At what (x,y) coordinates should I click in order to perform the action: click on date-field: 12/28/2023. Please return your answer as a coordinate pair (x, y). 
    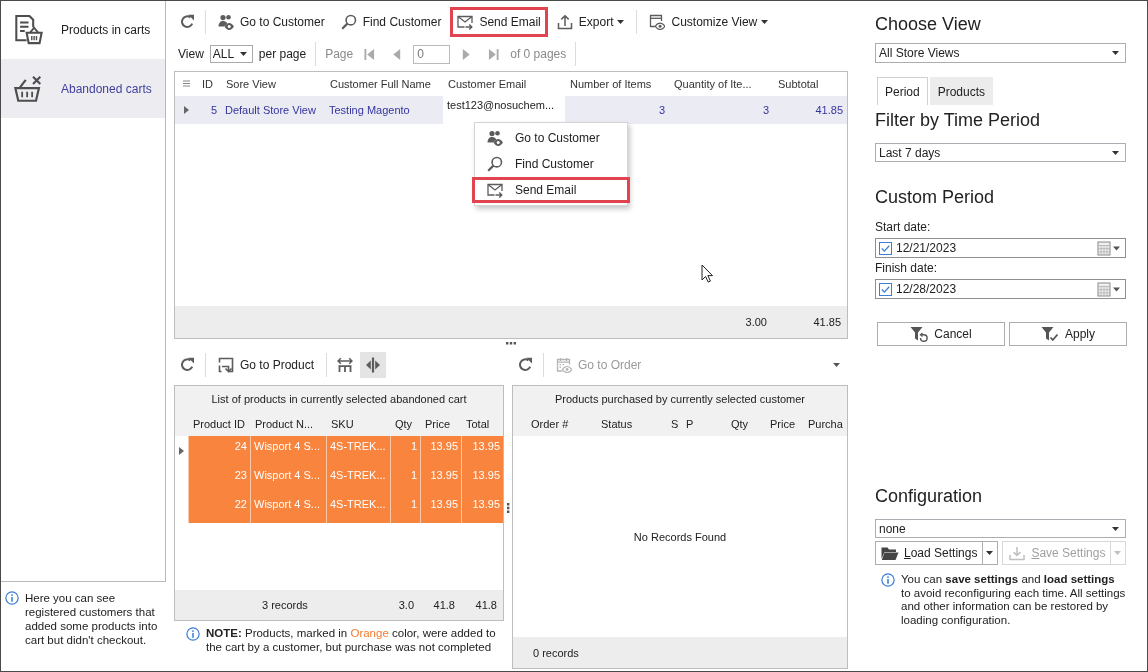
    Looking at the image, I should click on (1000, 289).